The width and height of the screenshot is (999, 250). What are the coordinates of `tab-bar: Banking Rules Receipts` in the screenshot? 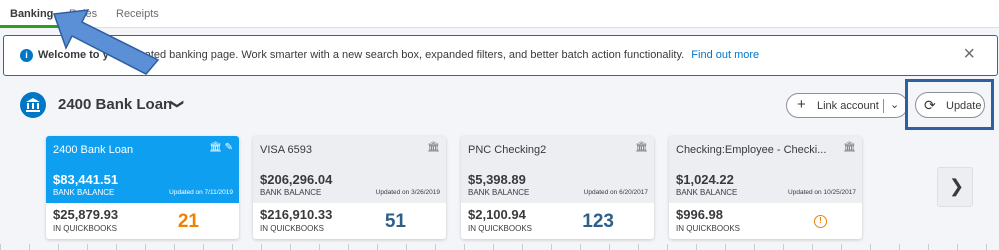 It's located at (499, 14).